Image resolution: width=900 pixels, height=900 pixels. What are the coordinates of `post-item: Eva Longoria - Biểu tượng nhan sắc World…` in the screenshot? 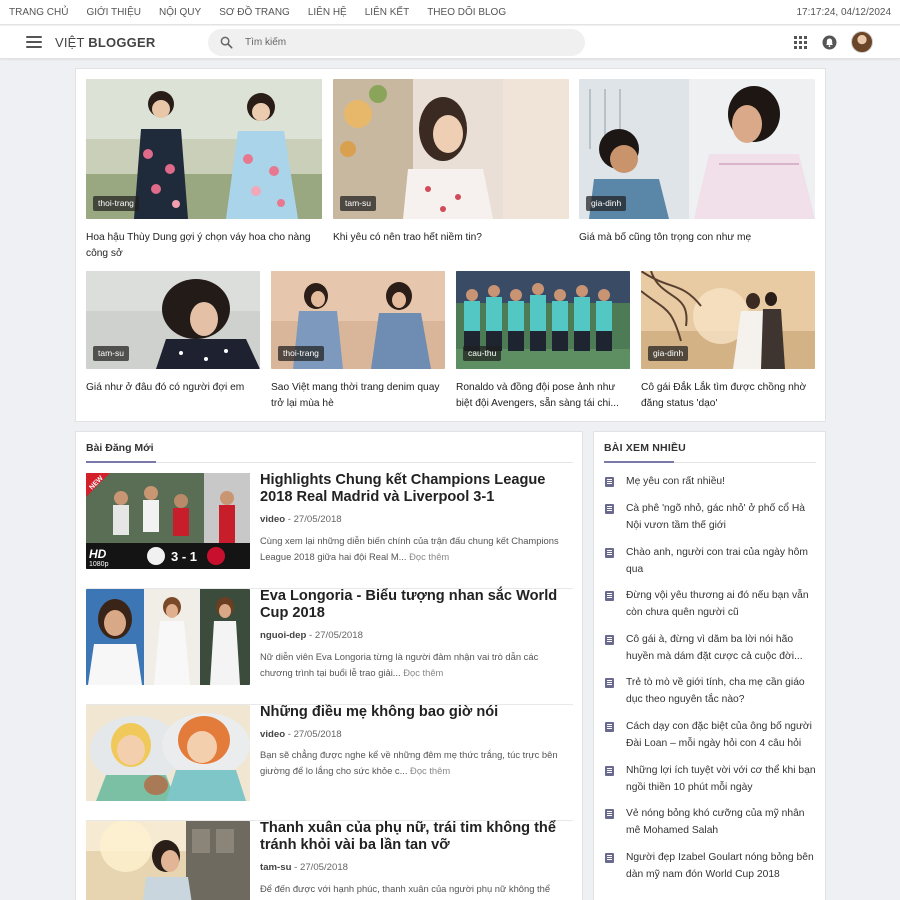 It's located at (329, 646).